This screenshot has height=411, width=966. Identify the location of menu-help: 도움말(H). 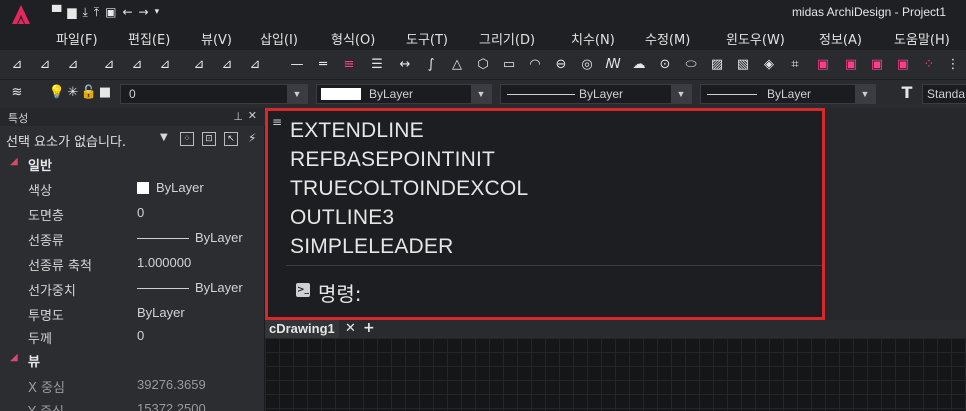
(922, 38).